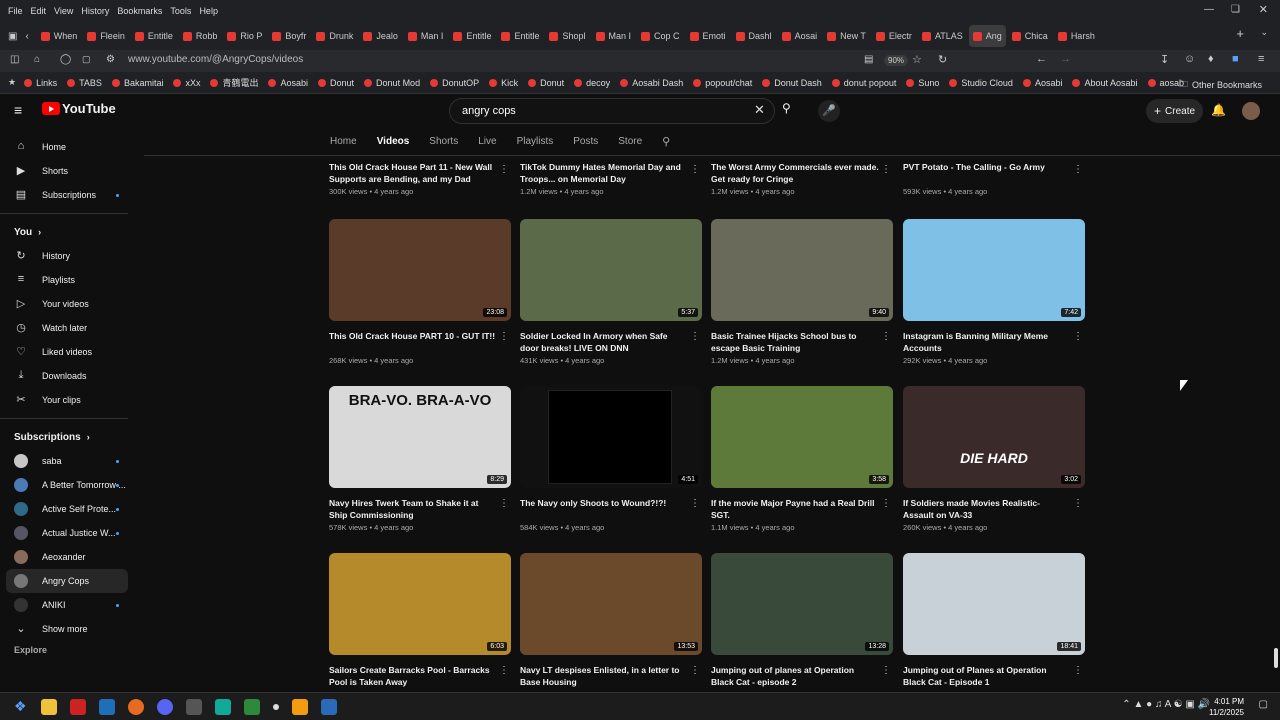 Image resolution: width=1280 pixels, height=720 pixels. What do you see at coordinates (1076, 36) in the screenshot?
I see `browser-tab: Harsh` at bounding box center [1076, 36].